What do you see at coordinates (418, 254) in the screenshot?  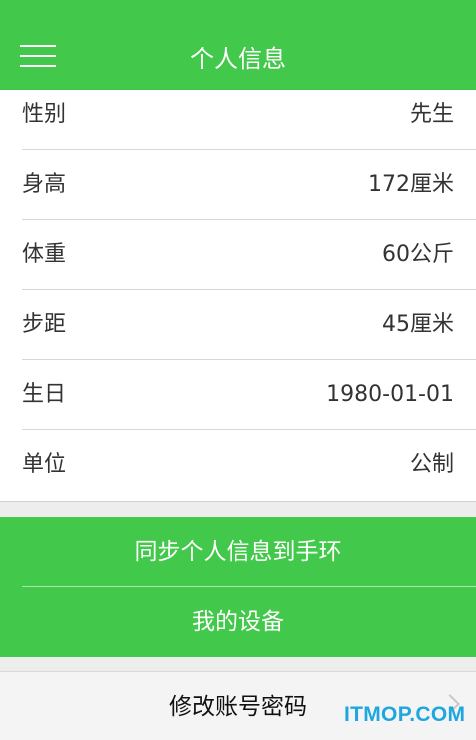 I see `info-row-value: 60公斤` at bounding box center [418, 254].